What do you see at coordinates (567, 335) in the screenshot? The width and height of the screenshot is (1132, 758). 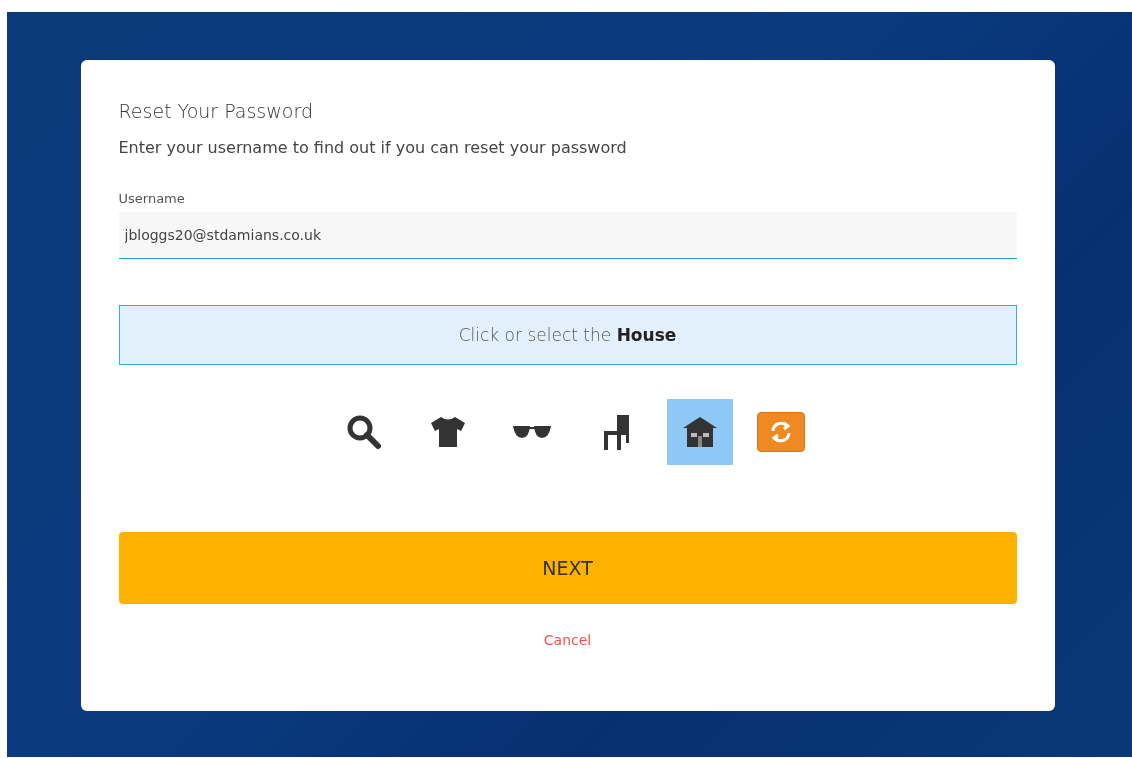 I see `captcha-prompt: Click or select the House` at bounding box center [567, 335].